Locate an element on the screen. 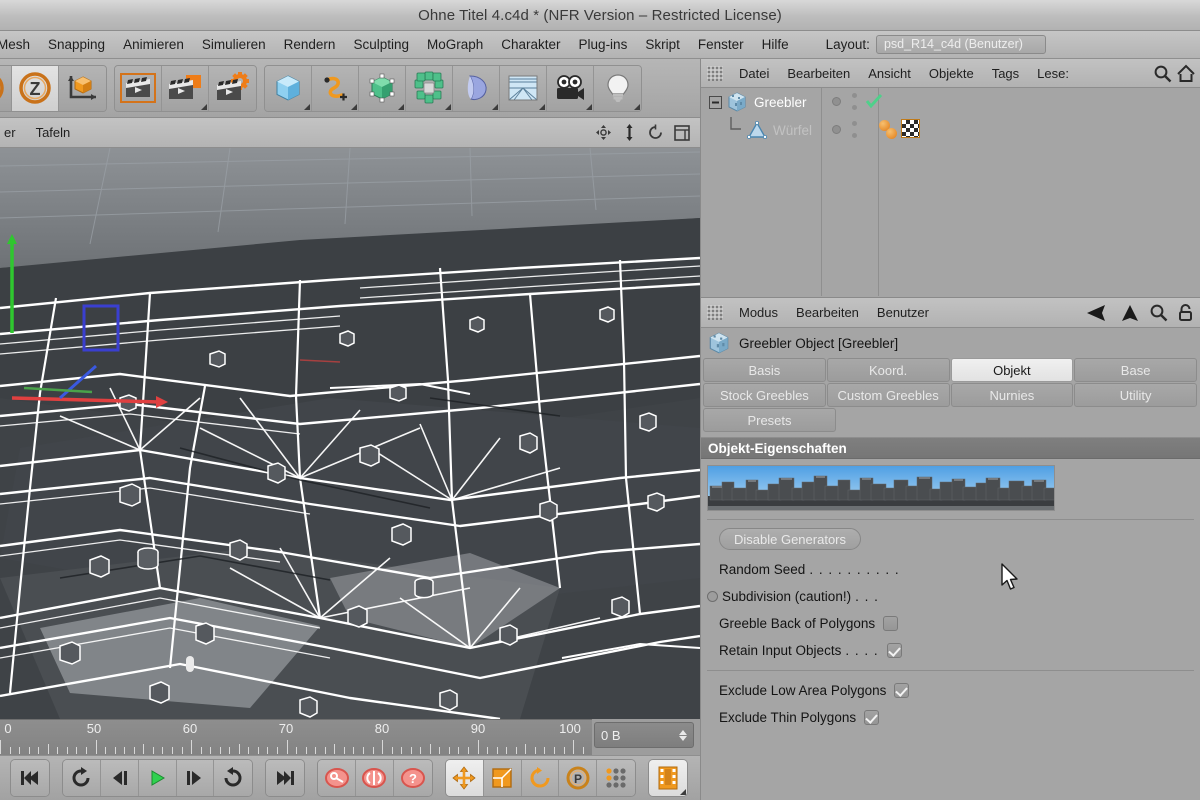 The height and width of the screenshot is (800, 1200). menu-item-rendern: Rendern is located at coordinates (310, 44).